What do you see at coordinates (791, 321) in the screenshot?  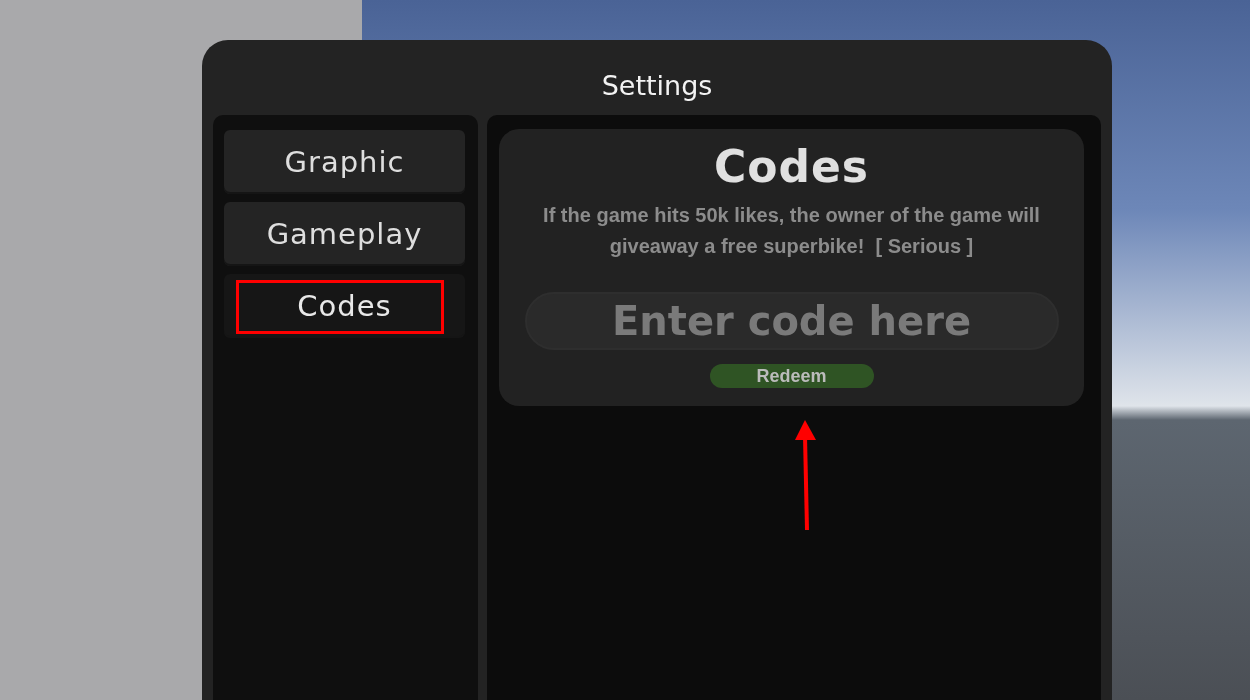 I see `code-input-field: Enter code here` at bounding box center [791, 321].